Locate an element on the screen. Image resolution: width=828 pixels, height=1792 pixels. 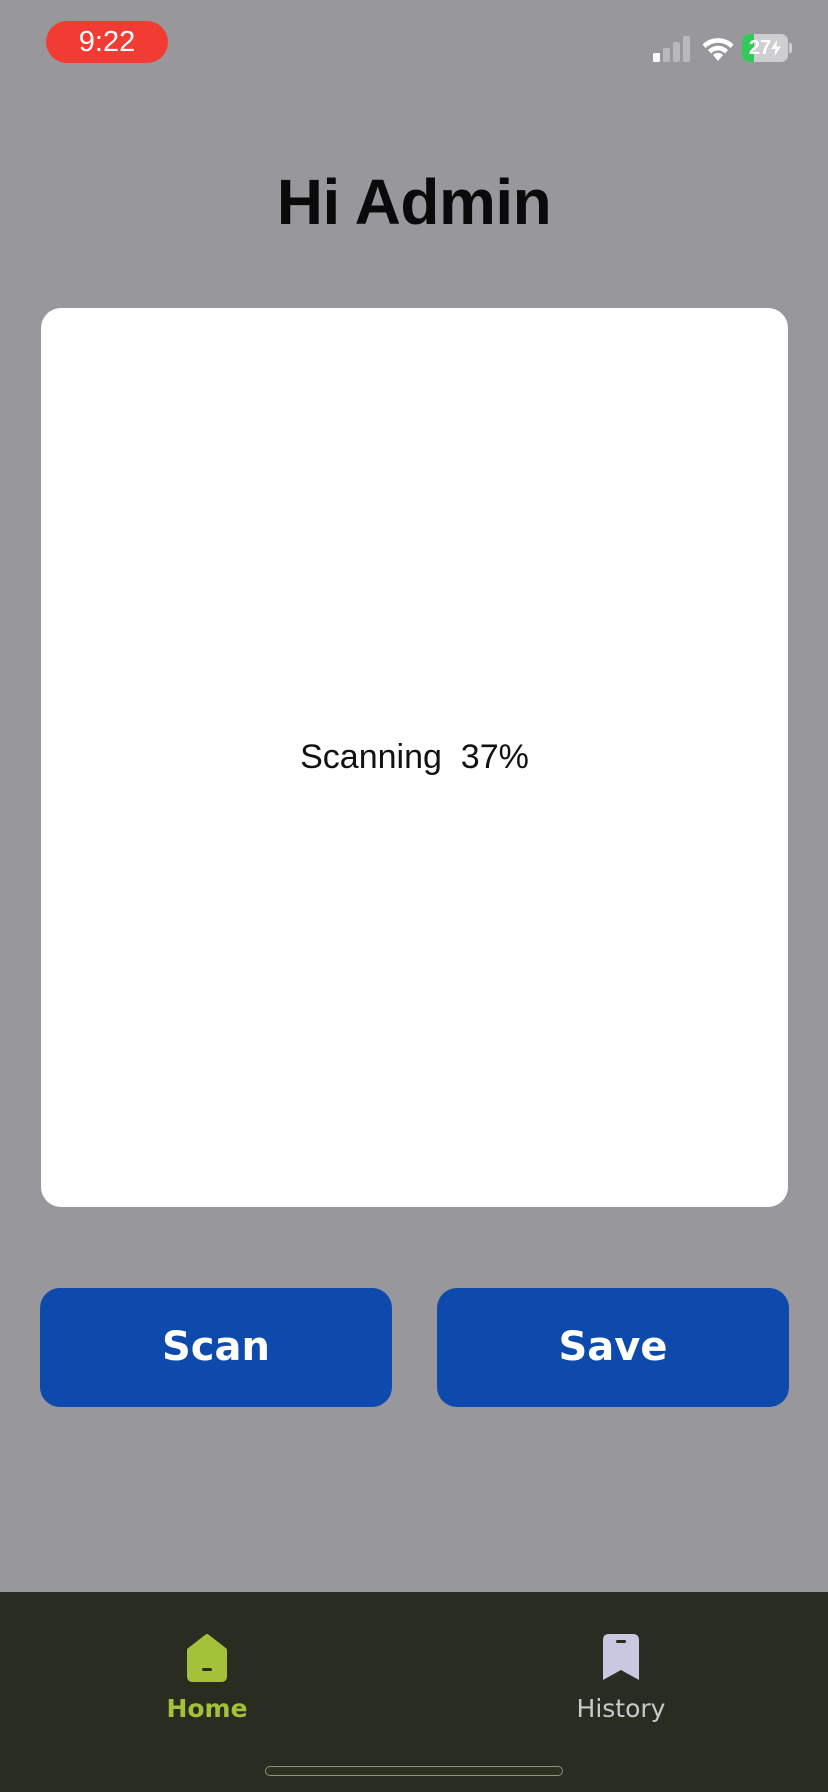
scan-button: Scan is located at coordinates (216, 1347).